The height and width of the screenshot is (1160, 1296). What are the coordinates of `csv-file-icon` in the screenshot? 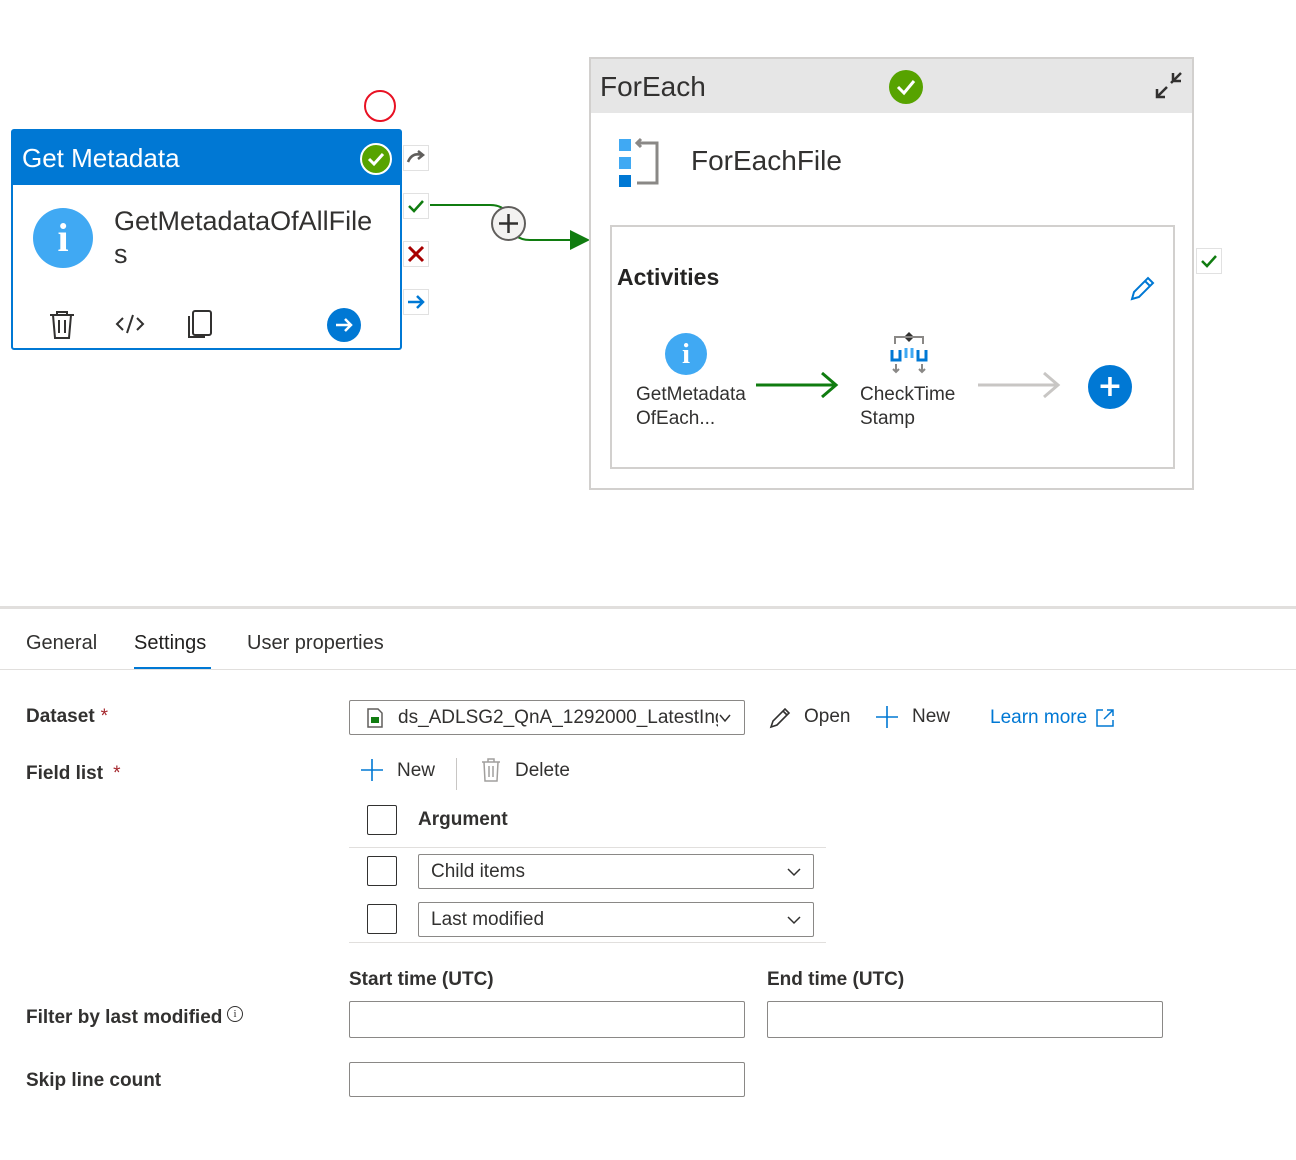 It's located at (375, 720).